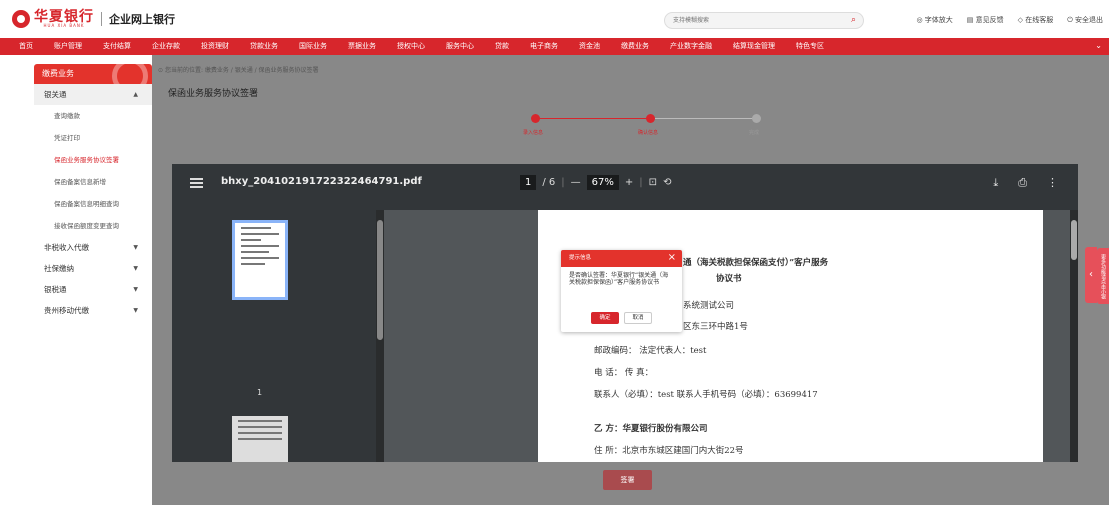 The width and height of the screenshot is (1109, 505). I want to click on nav-item: 企业存款, so click(165, 46).